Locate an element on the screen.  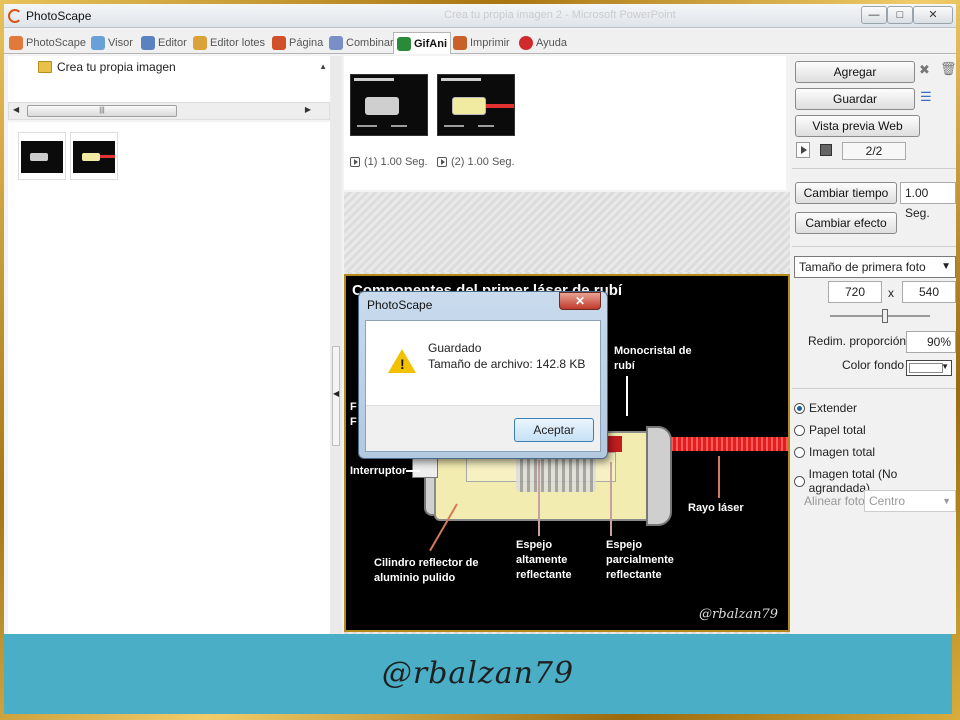
tab-photoscape: PhotoScape is located at coordinates (47, 43).